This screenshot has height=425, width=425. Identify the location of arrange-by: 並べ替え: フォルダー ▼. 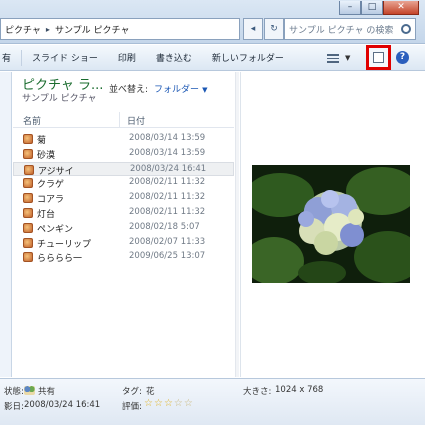
(158, 88).